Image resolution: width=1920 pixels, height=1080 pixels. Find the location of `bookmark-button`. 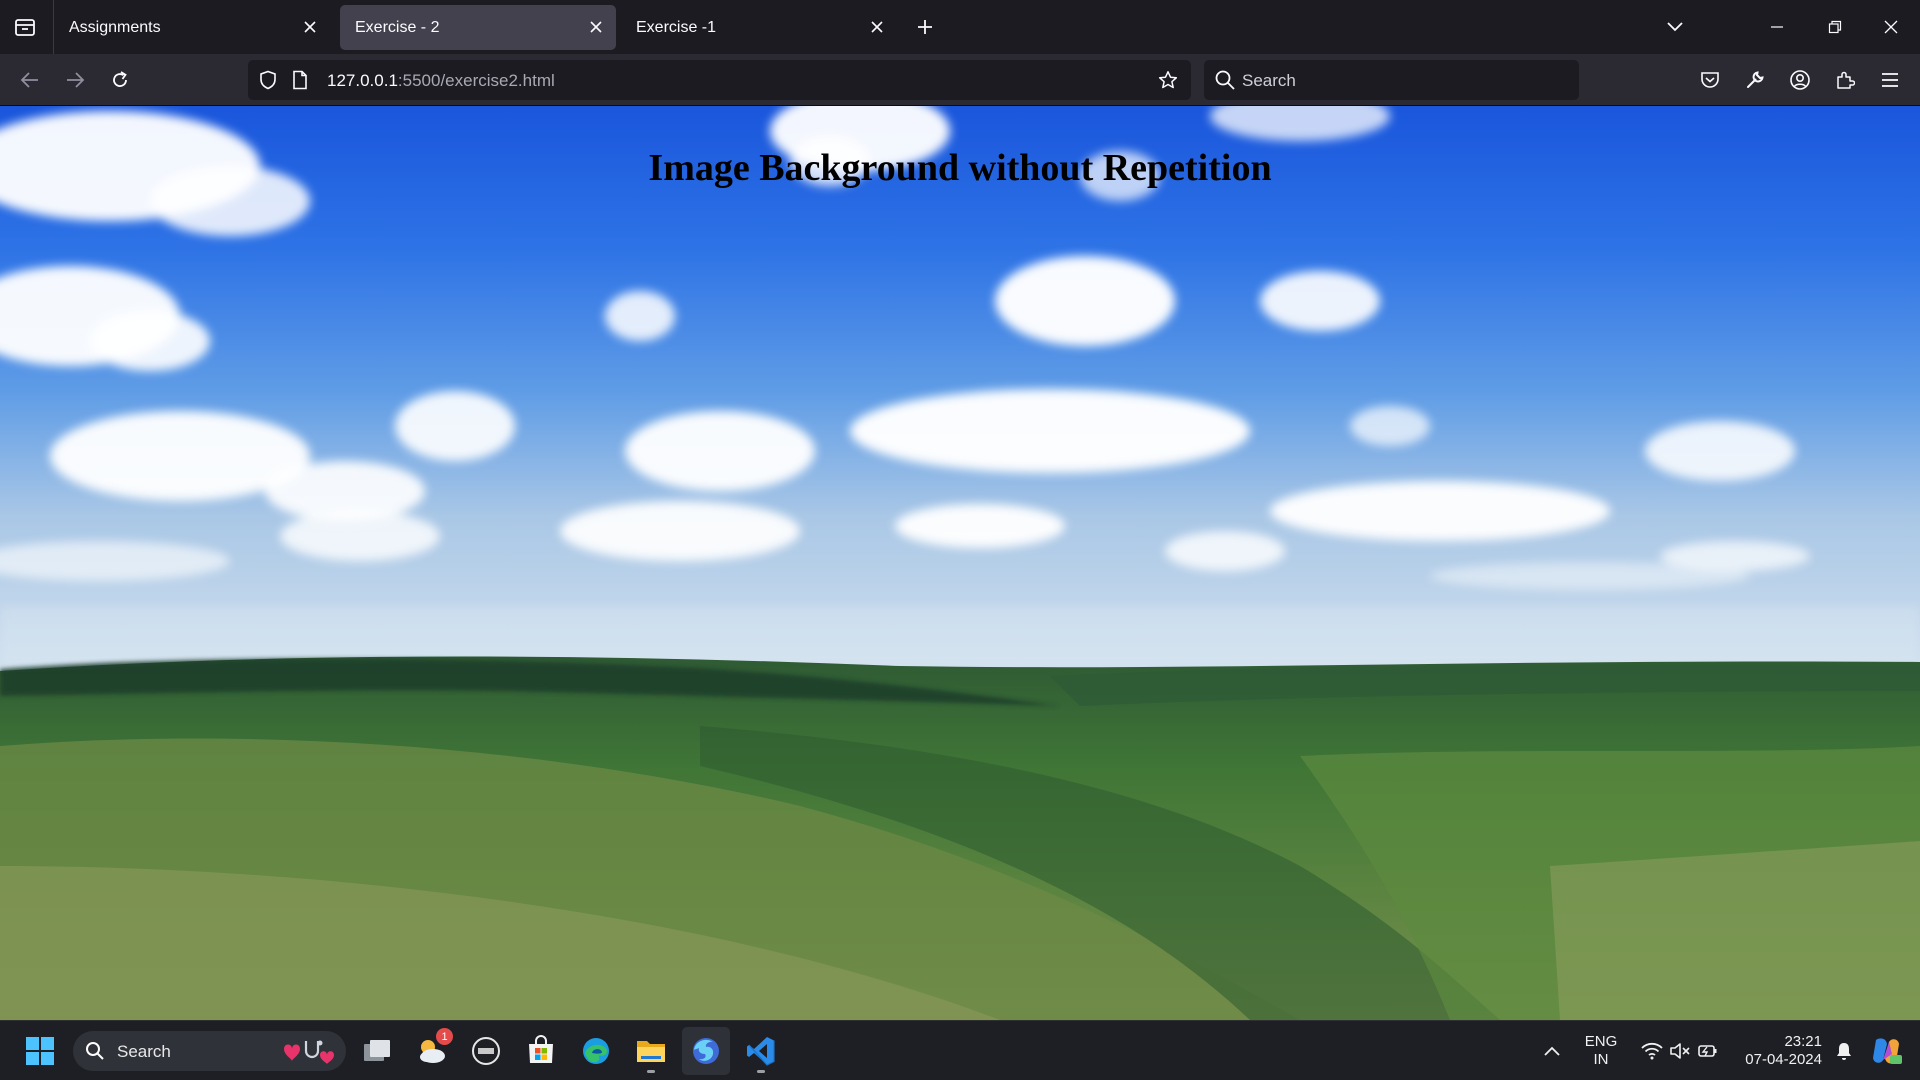

bookmark-button is located at coordinates (1168, 80).